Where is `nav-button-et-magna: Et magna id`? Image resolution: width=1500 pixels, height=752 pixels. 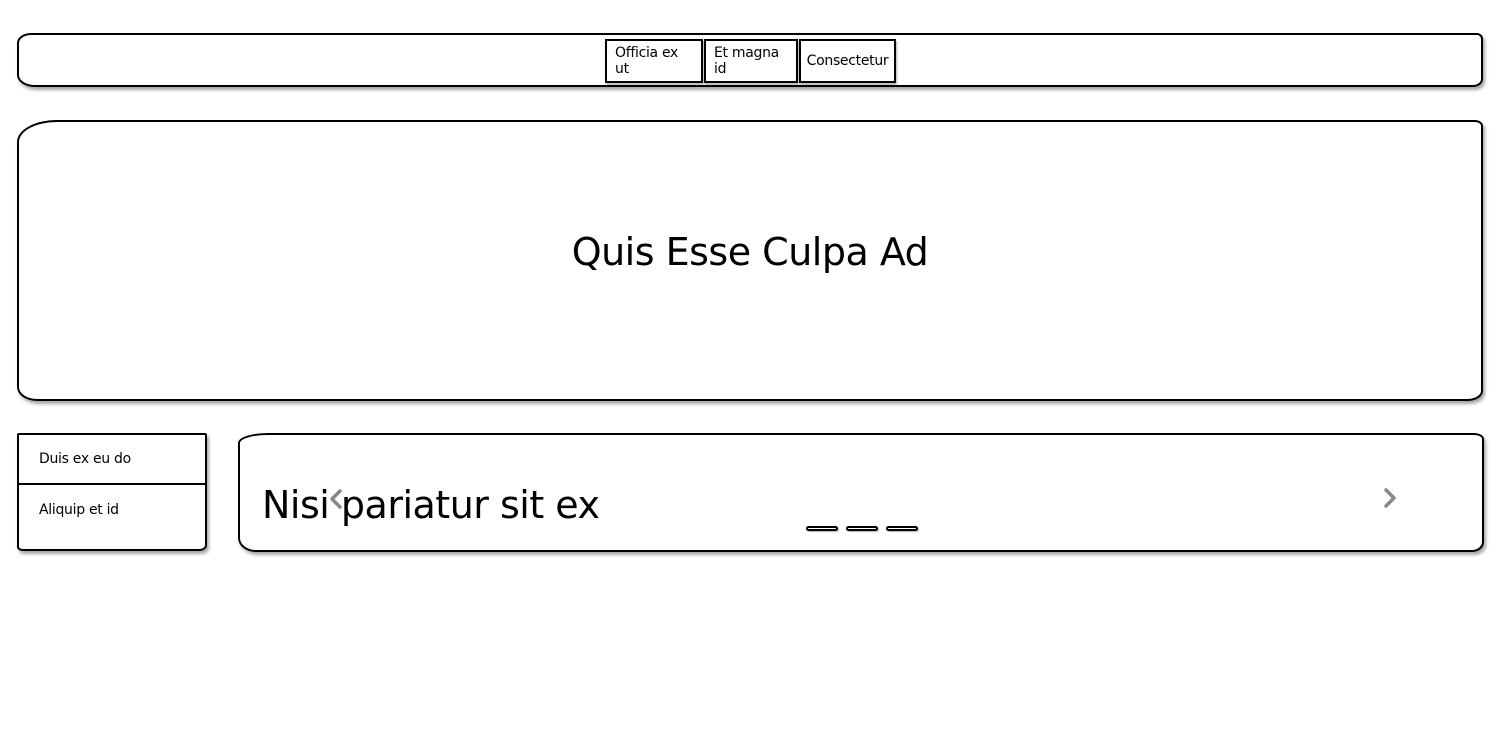
nav-button-et-magna: Et magna id is located at coordinates (751, 61).